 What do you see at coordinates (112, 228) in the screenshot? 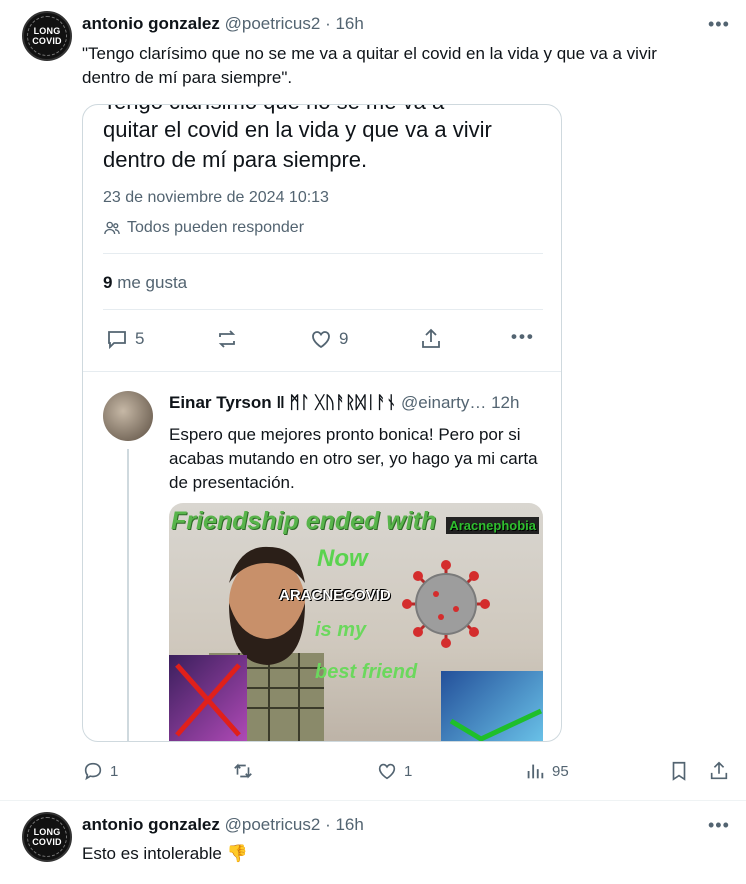
I see `people-icon` at bounding box center [112, 228].